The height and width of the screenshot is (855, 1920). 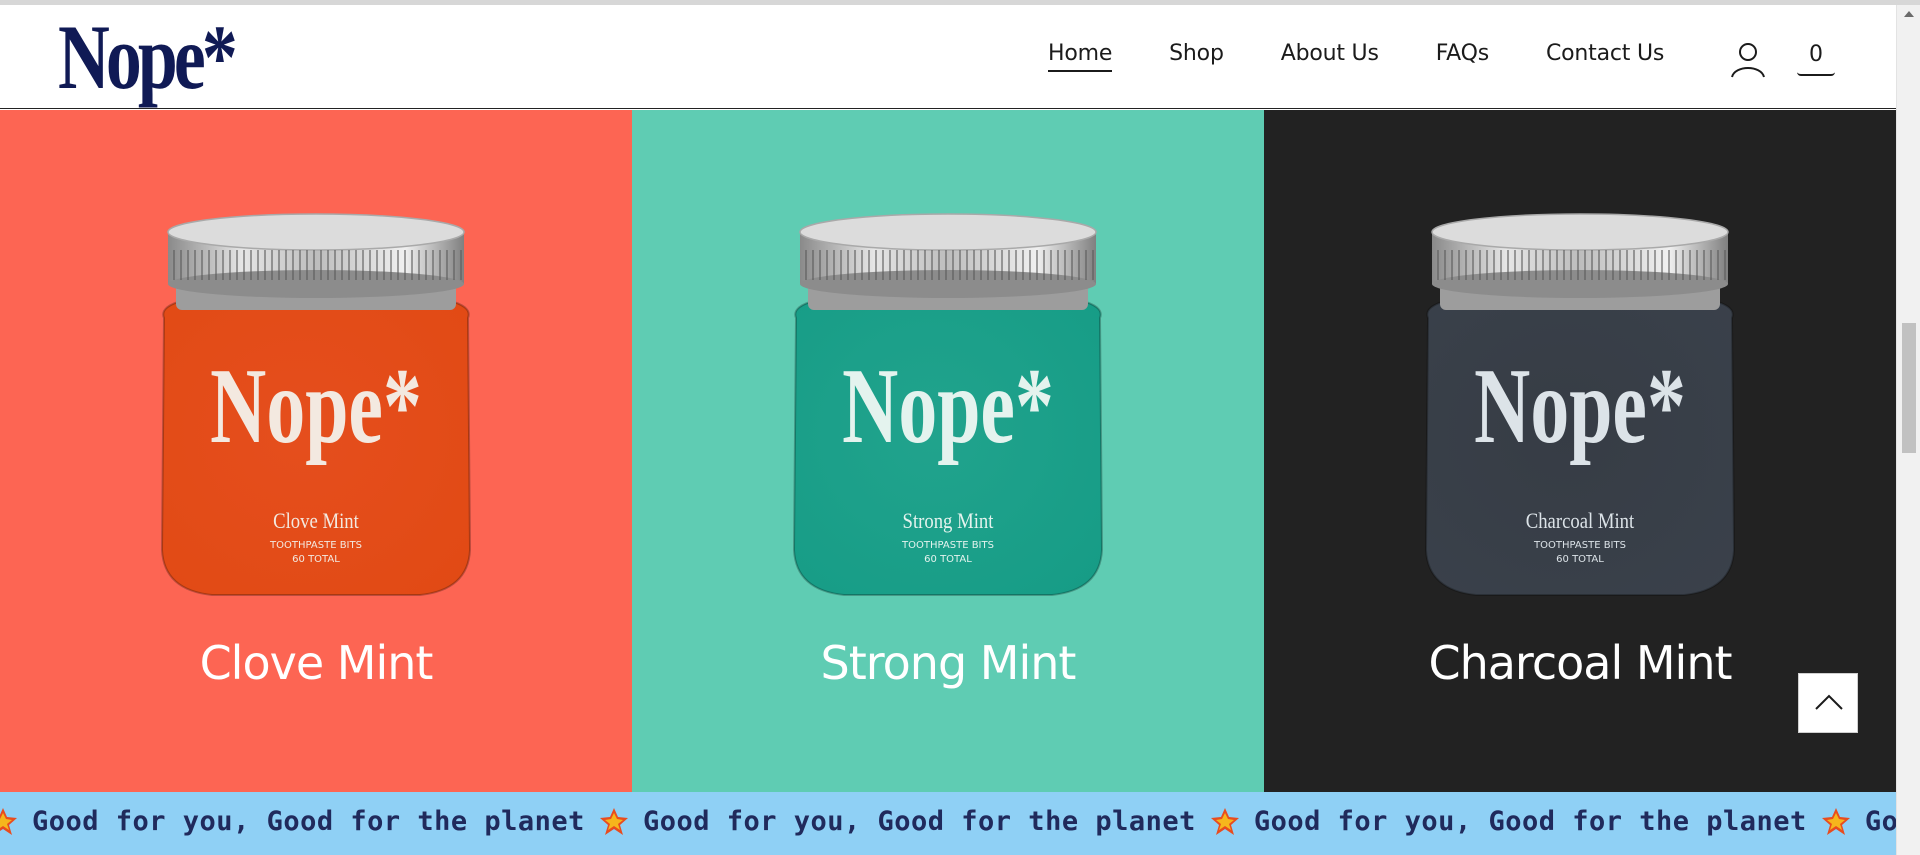 I want to click on nav-shop: Shop, so click(x=1196, y=56).